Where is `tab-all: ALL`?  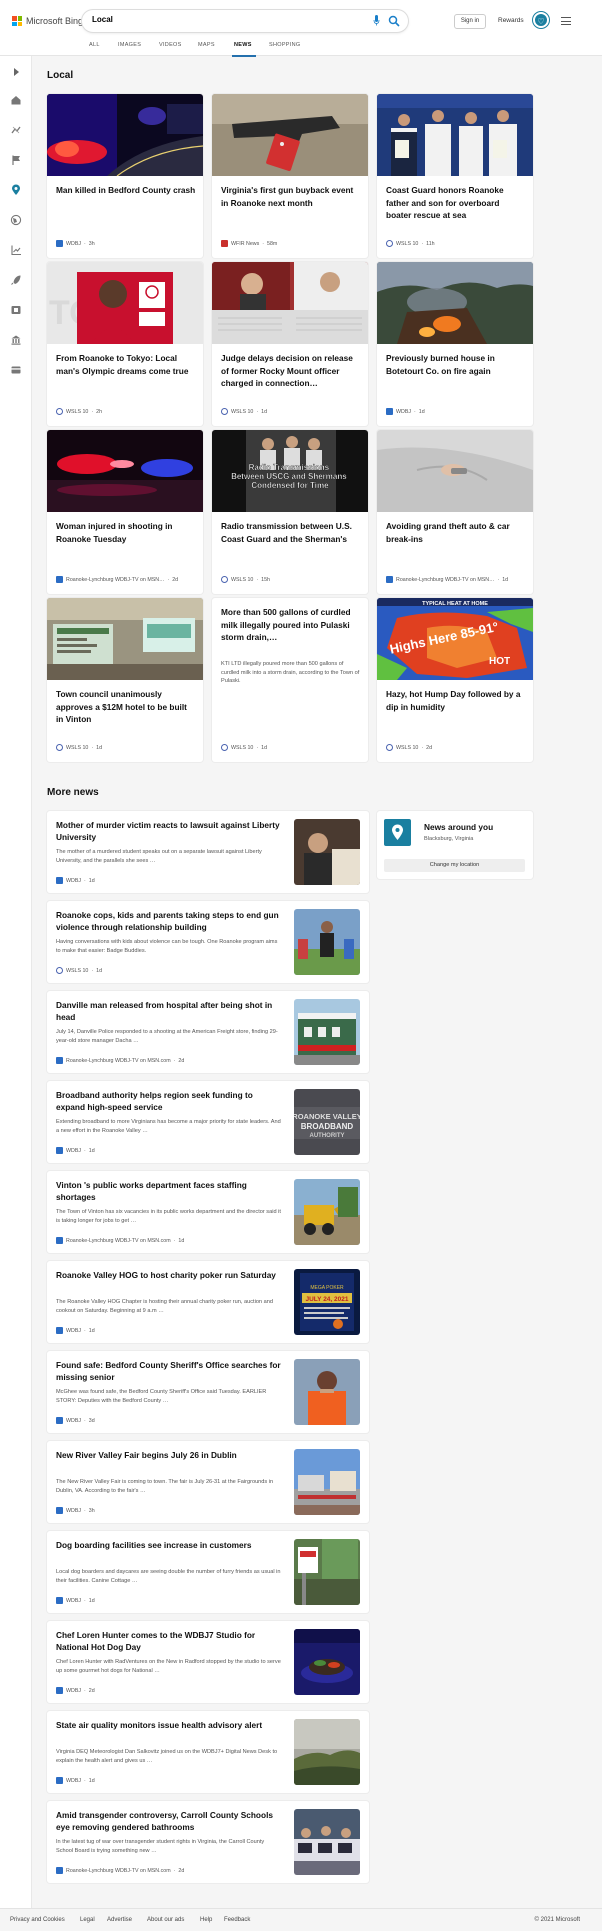 tab-all: ALL is located at coordinates (94, 45).